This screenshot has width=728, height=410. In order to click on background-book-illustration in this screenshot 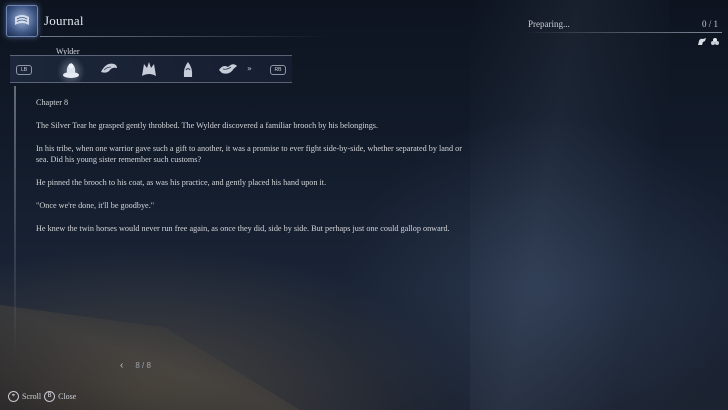, I will do `click(150, 357)`.